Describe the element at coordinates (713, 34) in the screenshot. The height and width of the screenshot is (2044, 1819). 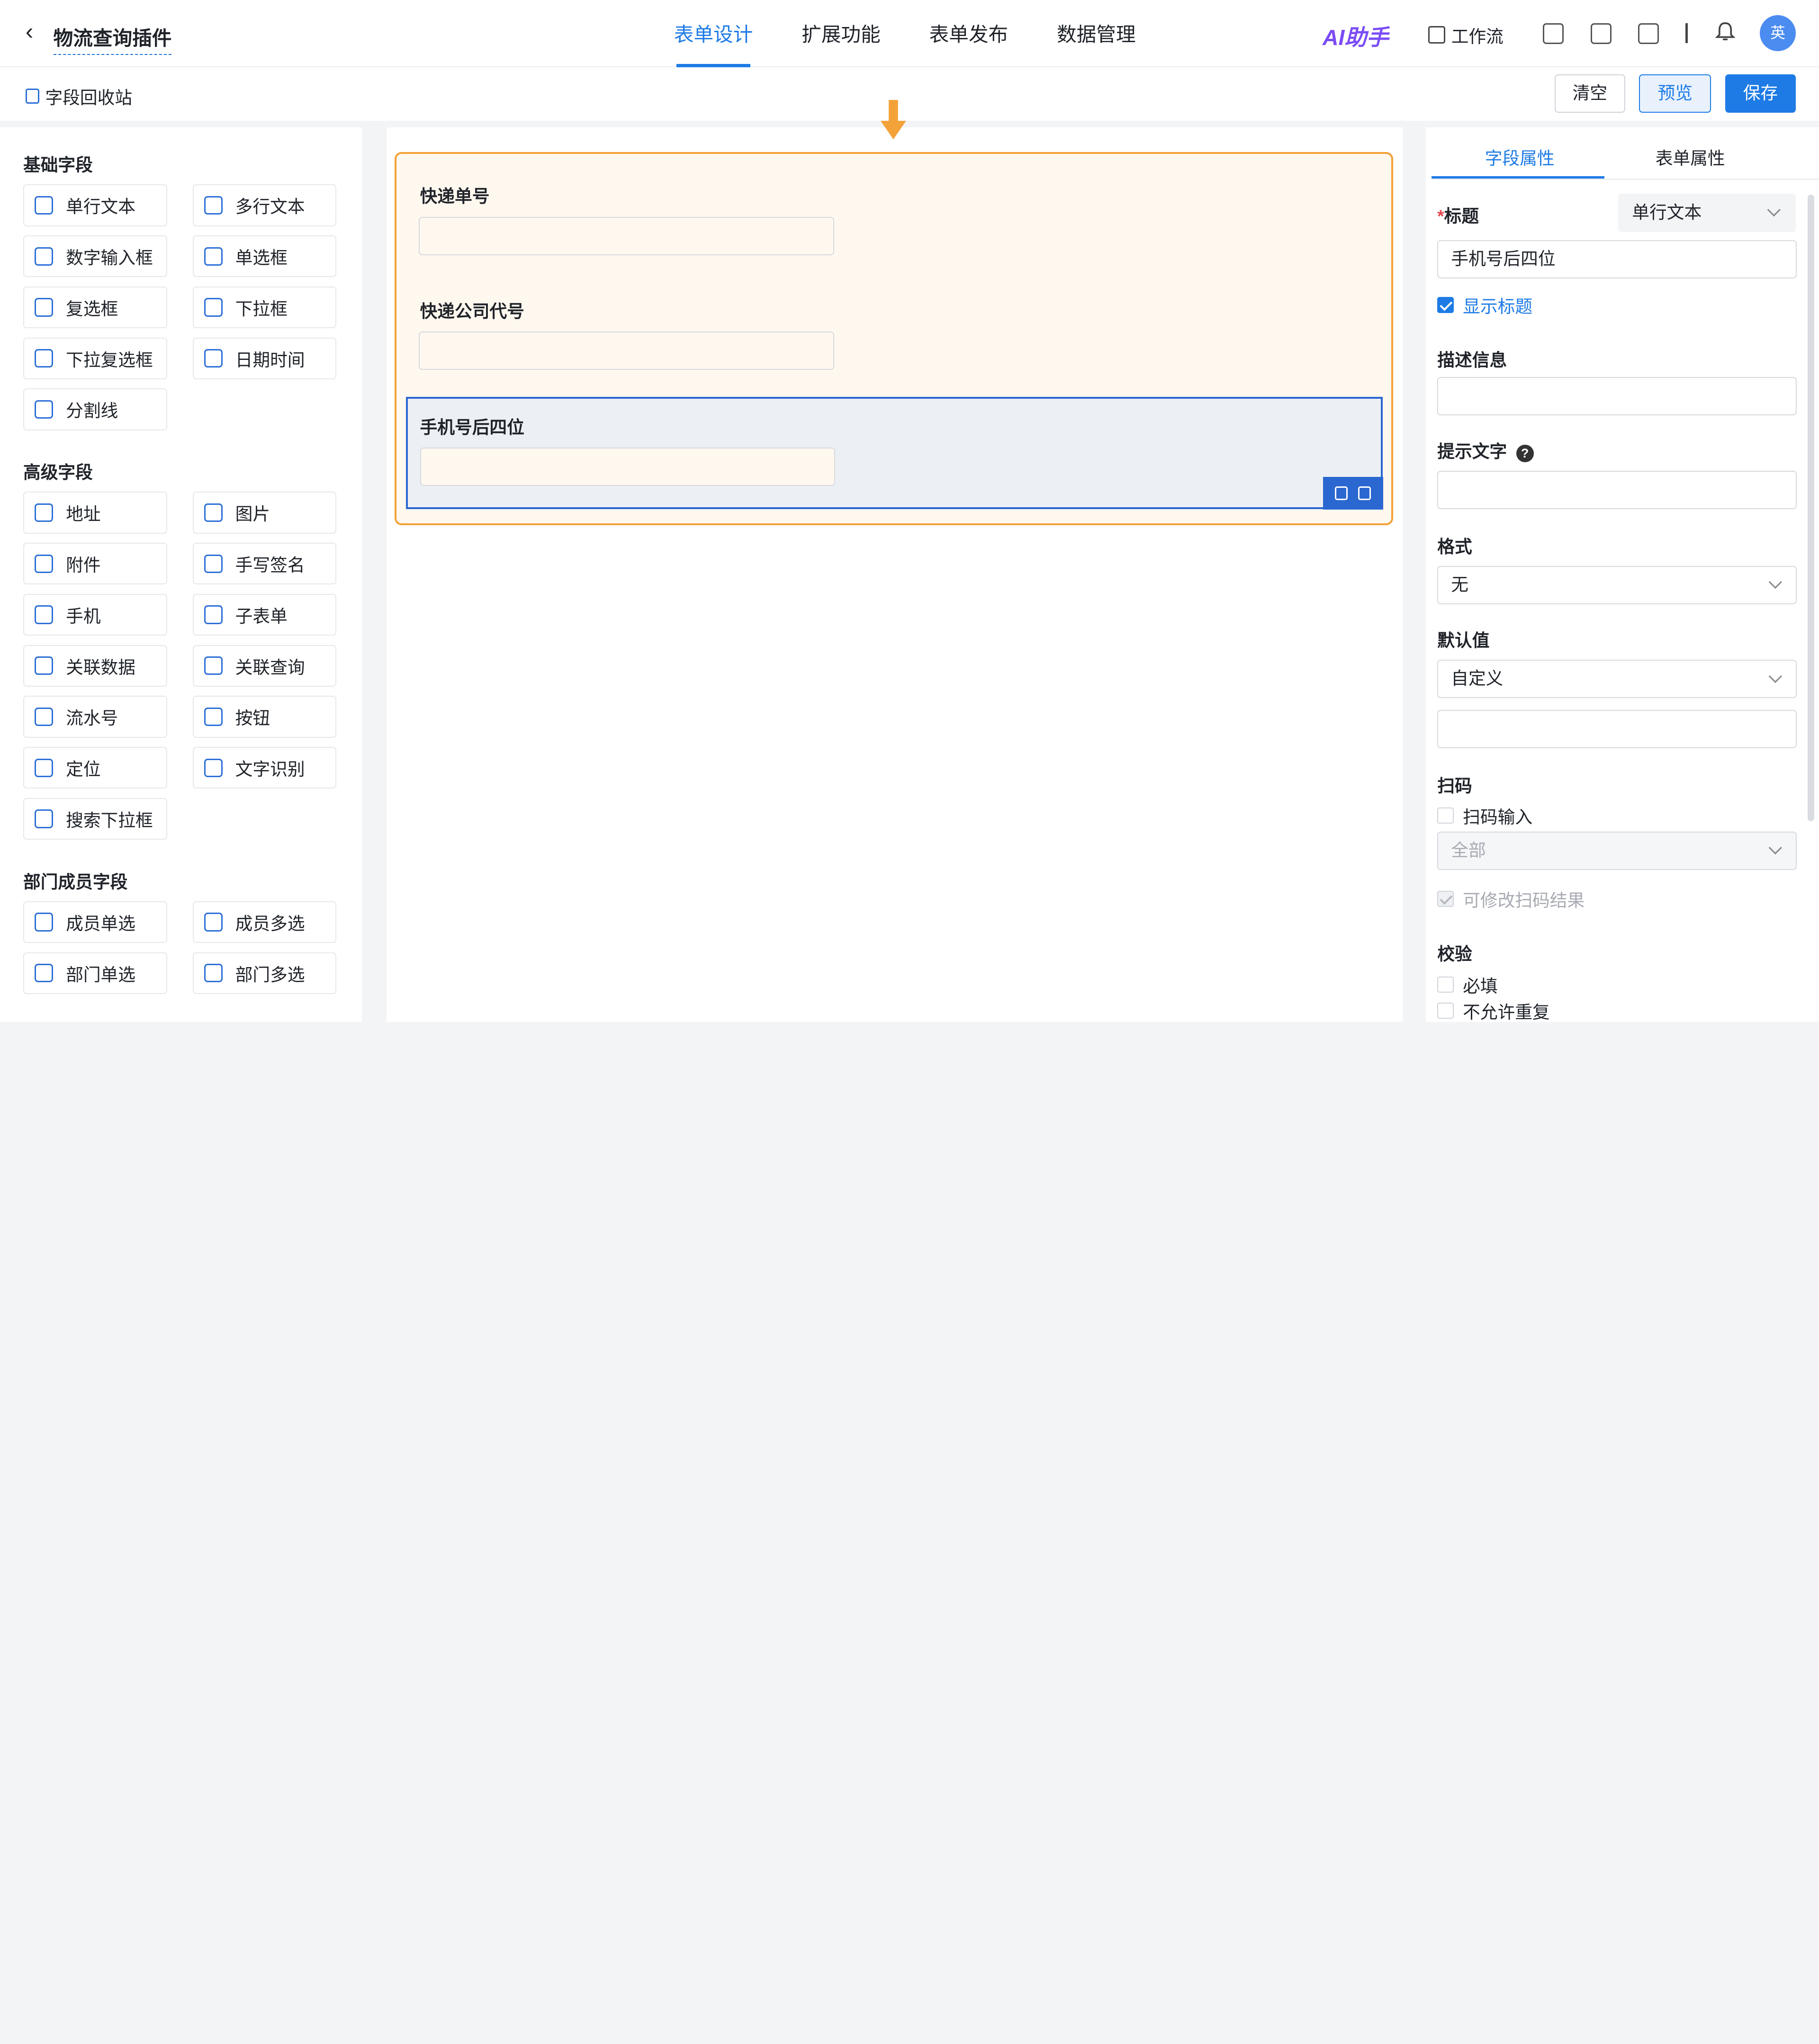
I see `tab-form-design: 表单设计` at that location.